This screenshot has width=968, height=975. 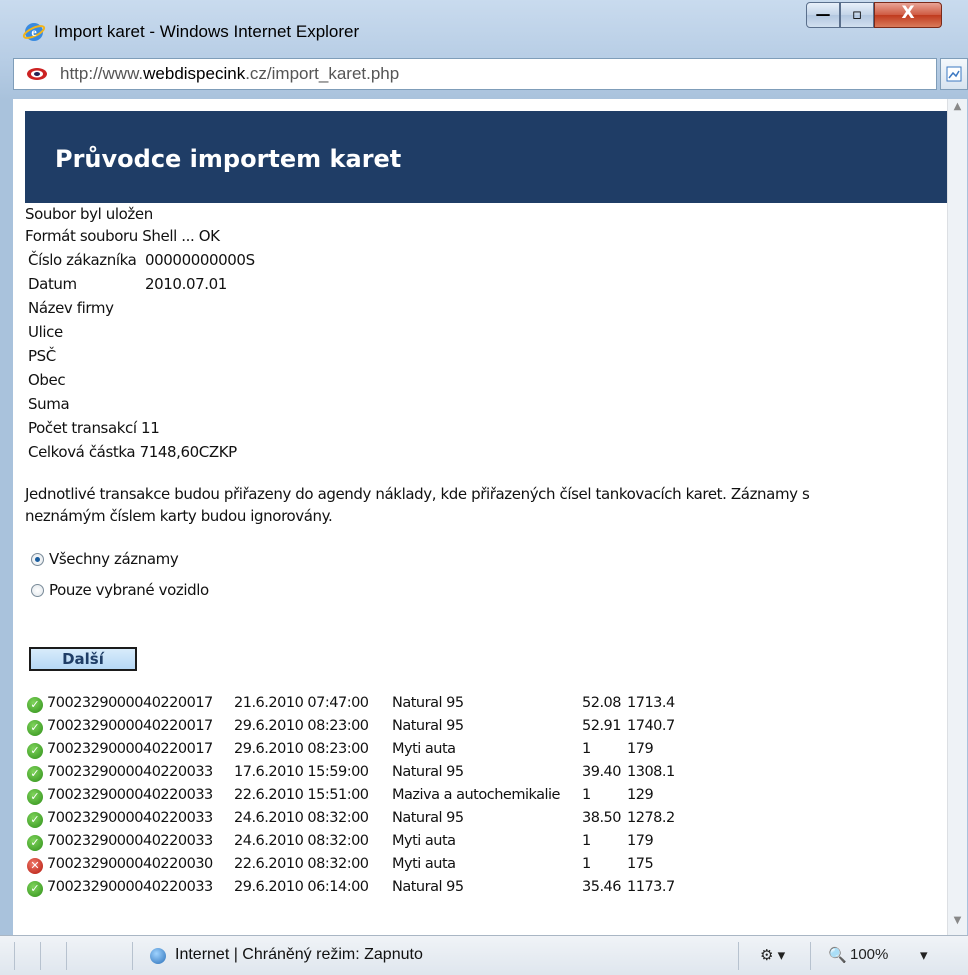 What do you see at coordinates (200, 260) in the screenshot?
I see `info-value-customer: 00000000000S` at bounding box center [200, 260].